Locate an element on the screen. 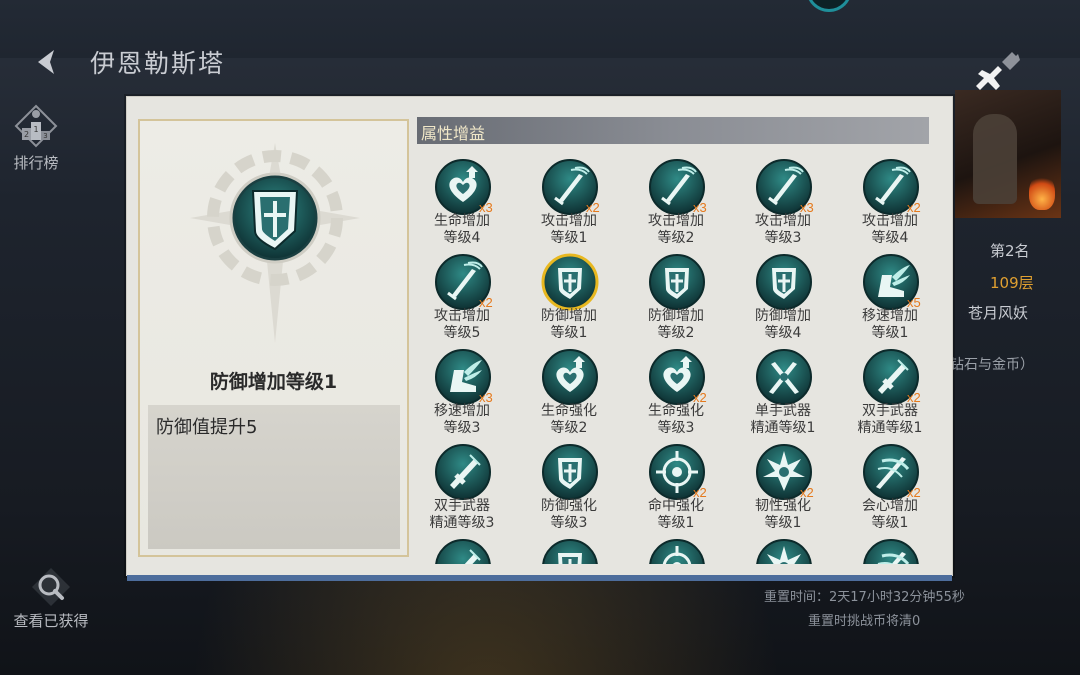 This screenshot has height=675, width=1080. buff-cell: x3 攻击增加 等级3 is located at coordinates (783, 200).